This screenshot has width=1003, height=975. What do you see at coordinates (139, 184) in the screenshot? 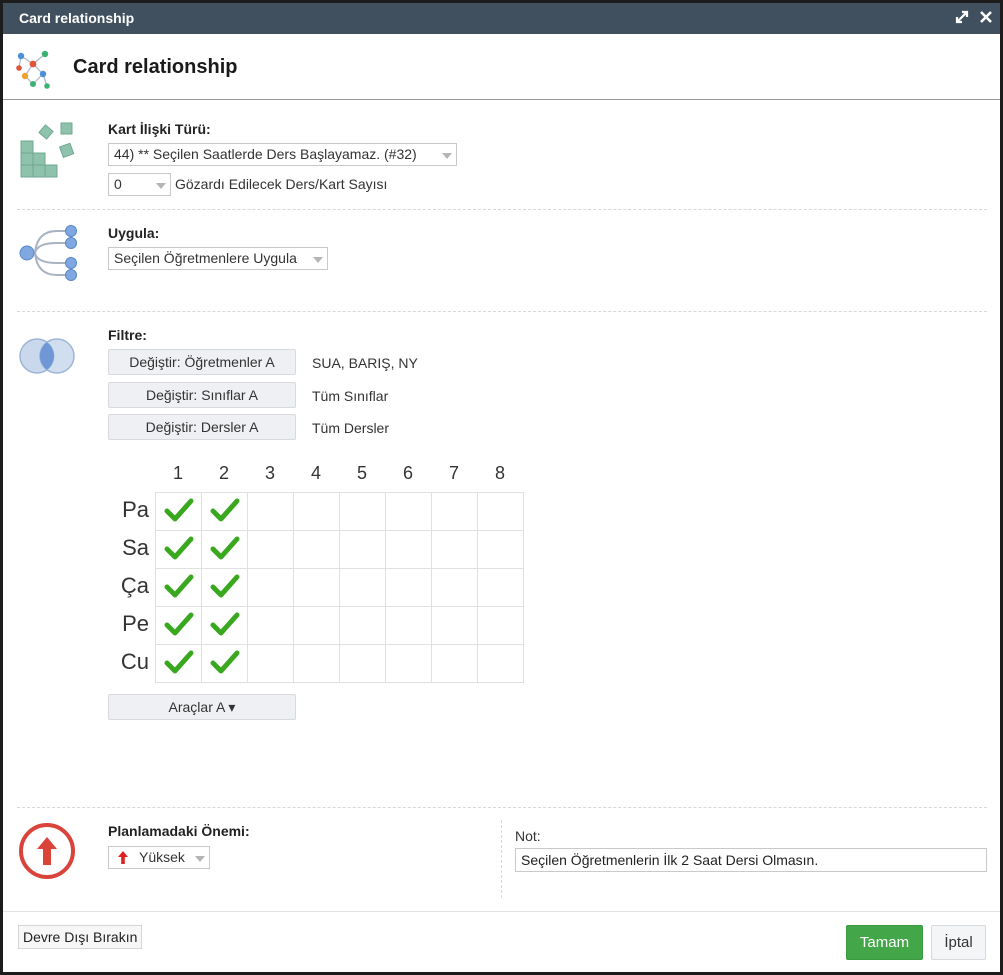
I see `ignore-count-select: 0` at bounding box center [139, 184].